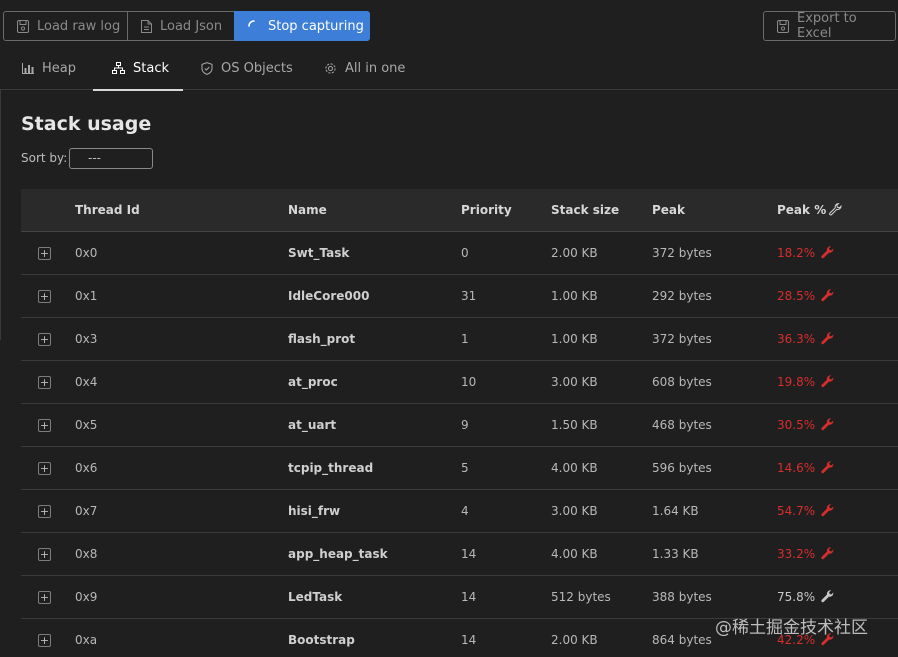  What do you see at coordinates (191, 26) in the screenshot?
I see `load-json-label: Load Json` at bounding box center [191, 26].